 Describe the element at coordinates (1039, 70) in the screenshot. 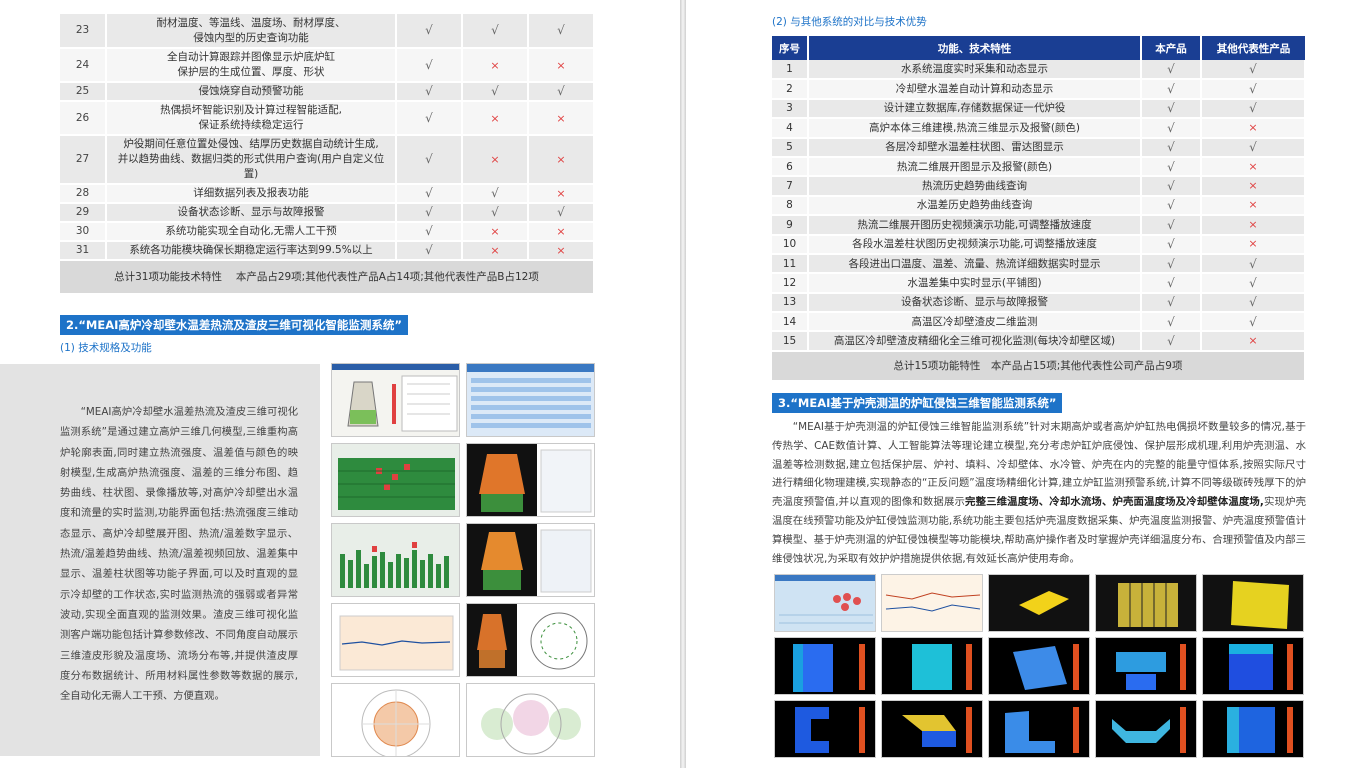

I see `comparison-row: 1 水系统温度实时采集和动态显示 √ √` at that location.